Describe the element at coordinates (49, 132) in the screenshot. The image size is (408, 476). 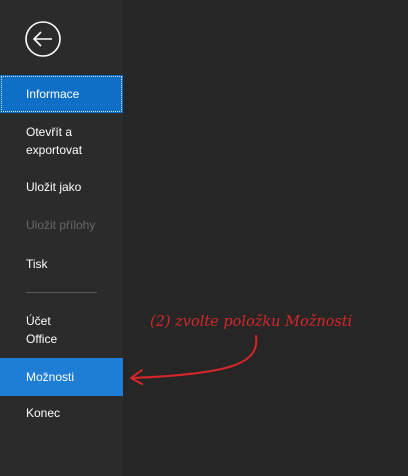
I see `sidebar-item-label-line1: Otevřít a` at that location.